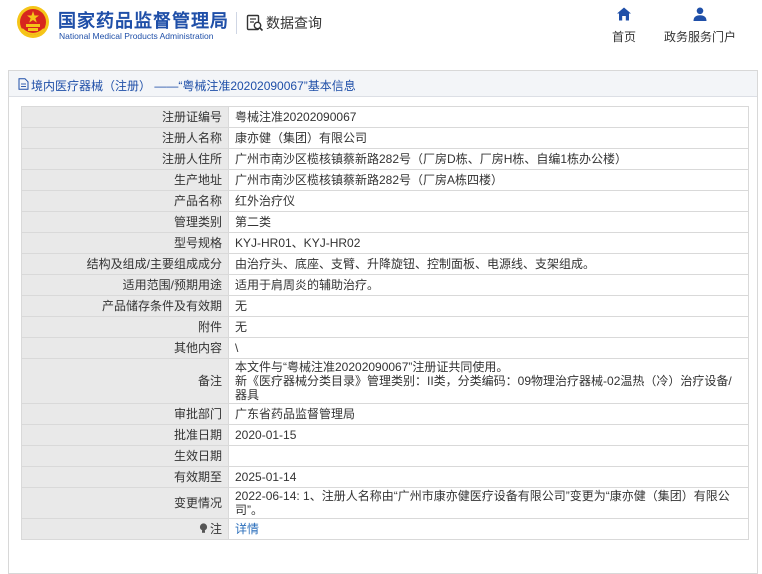  Describe the element at coordinates (488, 201) in the screenshot. I see `row-value: 红外治疗仪` at that location.